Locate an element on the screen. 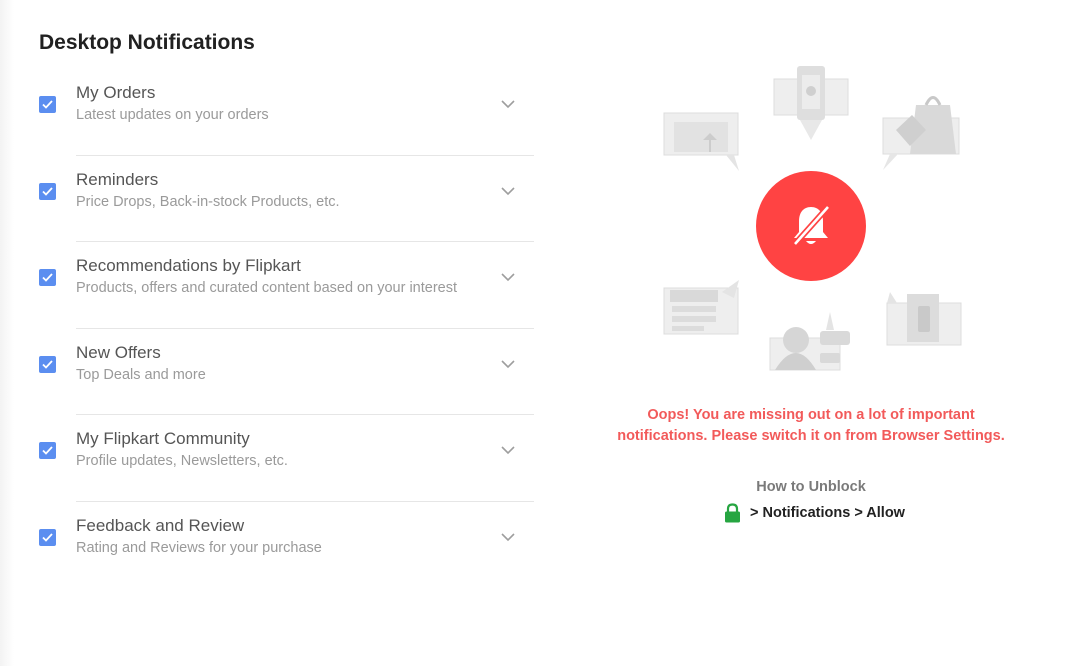 This screenshot has width=1069, height=666. unblock-steps-text: > Notifications > Allow is located at coordinates (827, 513).